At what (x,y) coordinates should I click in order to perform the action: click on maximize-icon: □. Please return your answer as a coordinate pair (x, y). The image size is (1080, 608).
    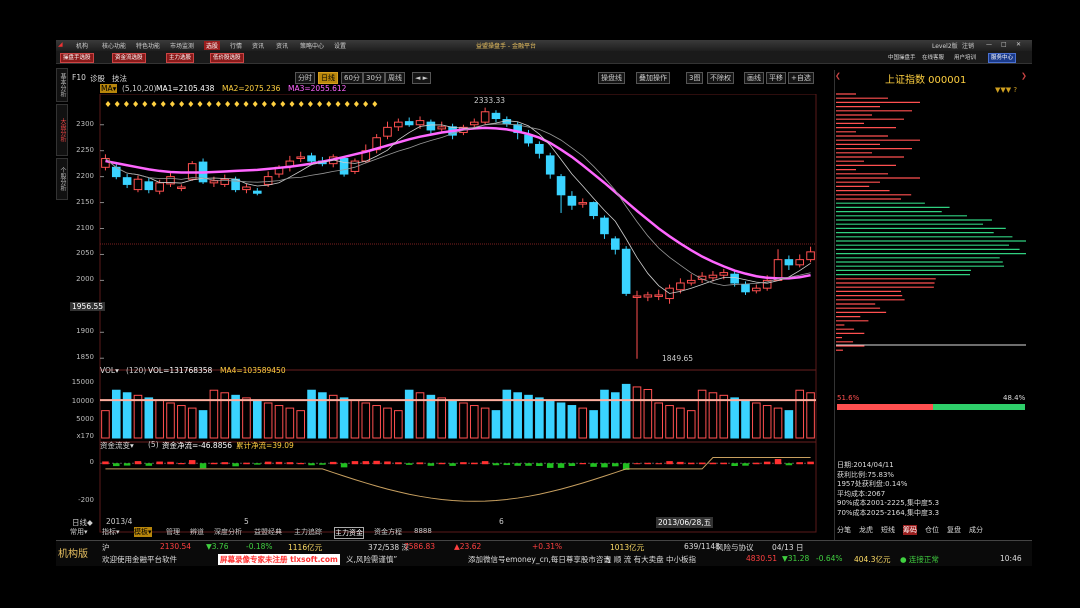
    Looking at the image, I should click on (1004, 44).